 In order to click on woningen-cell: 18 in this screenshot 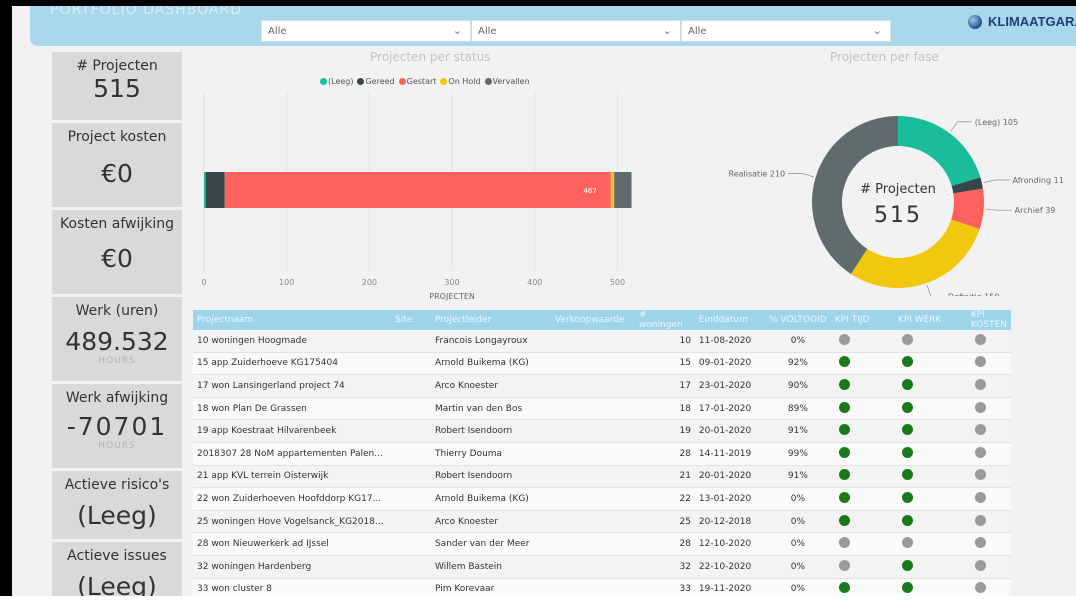, I will do `click(664, 409)`.